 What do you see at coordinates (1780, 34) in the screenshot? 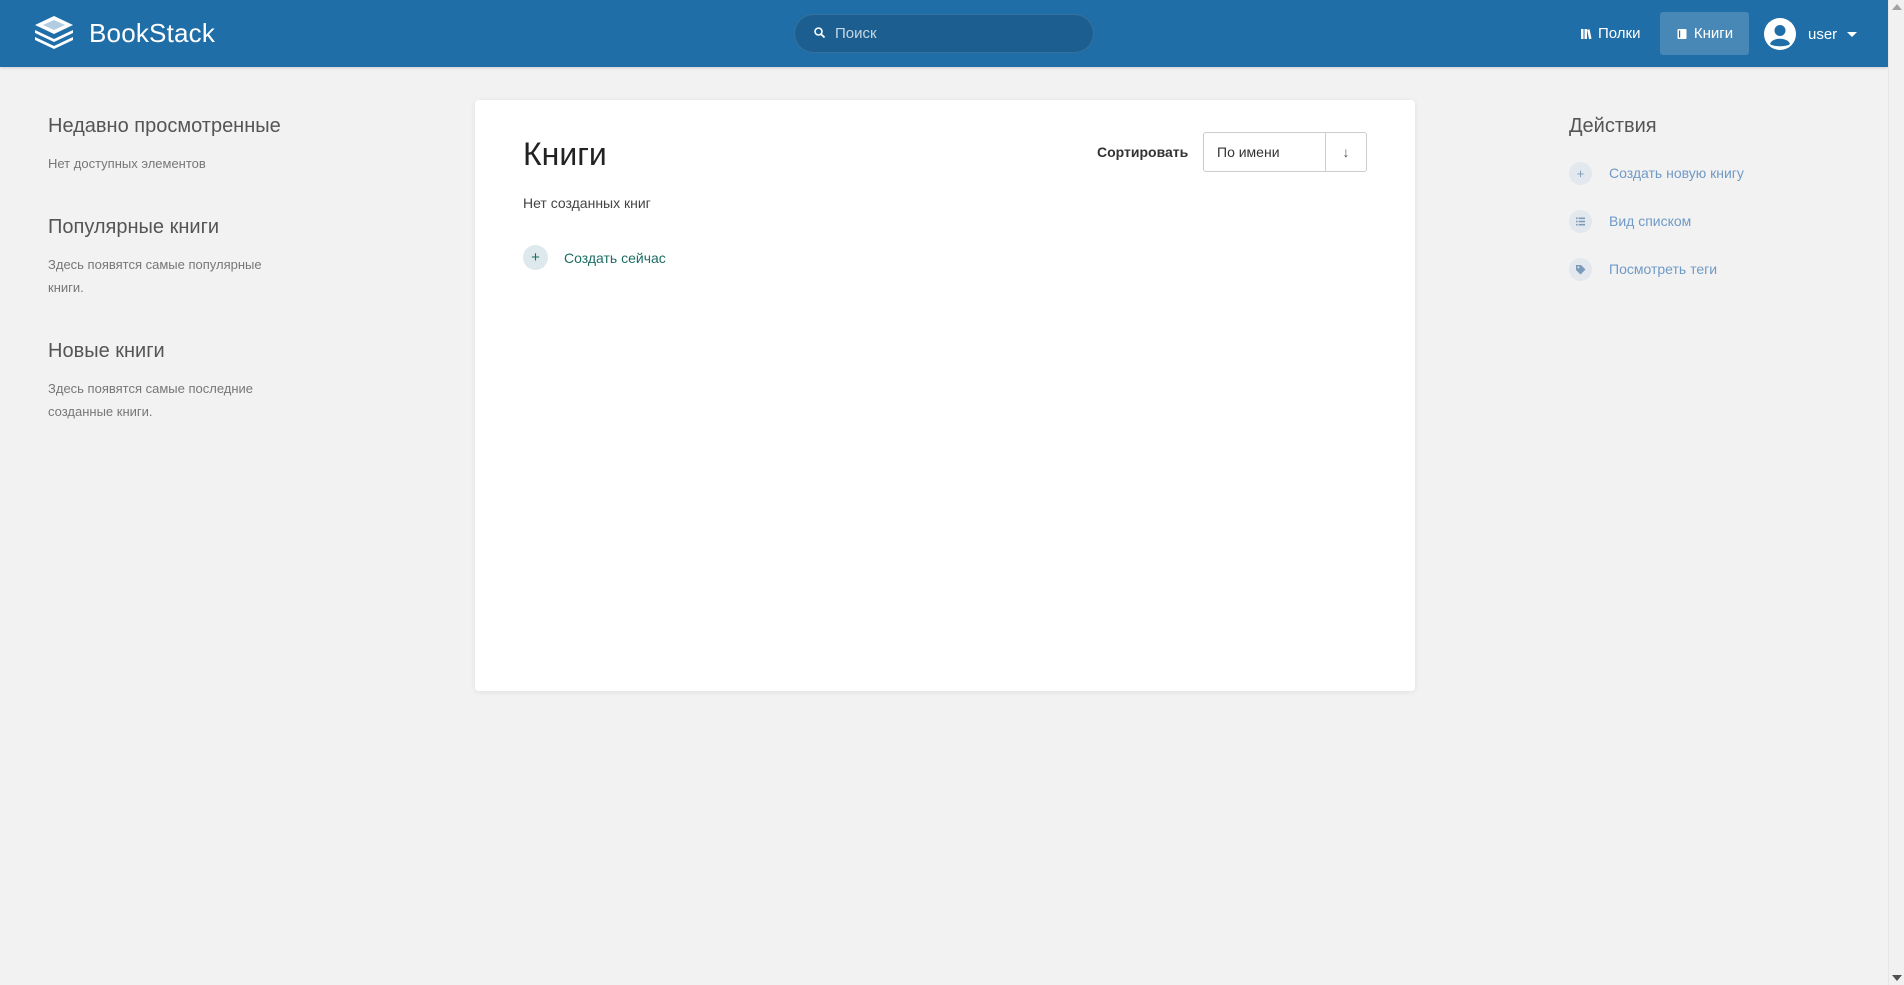
I see `avatar` at bounding box center [1780, 34].